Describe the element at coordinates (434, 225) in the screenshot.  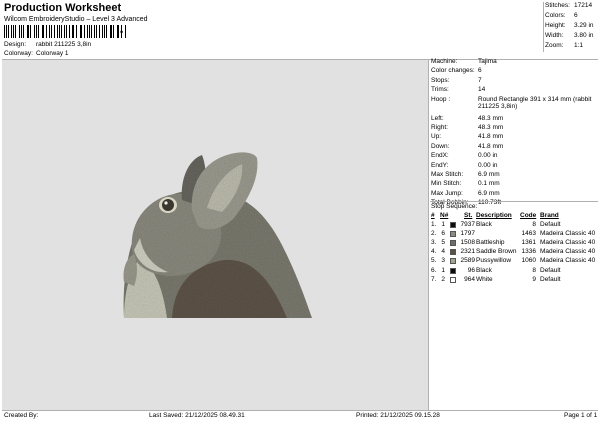
I see `row-num: 1.` at that location.